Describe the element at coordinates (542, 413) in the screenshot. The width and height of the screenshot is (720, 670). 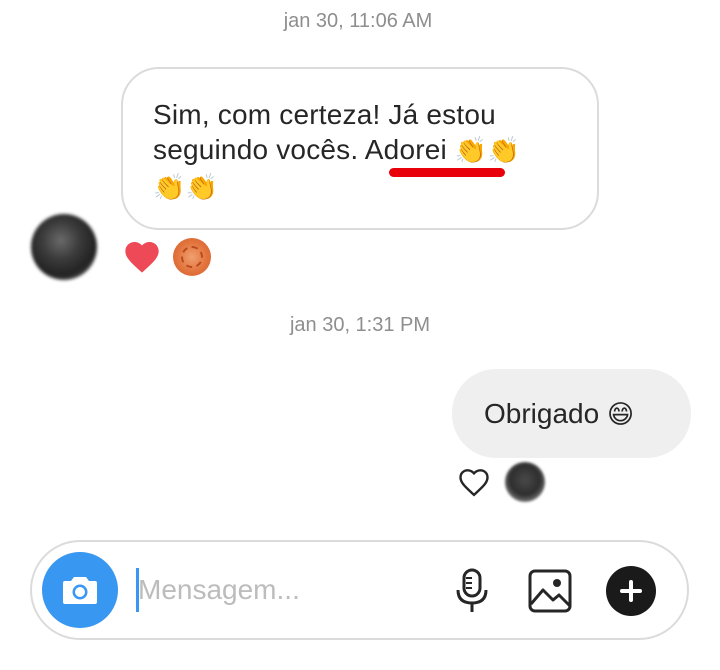
I see `outgoing-message-text: Obrigado` at that location.